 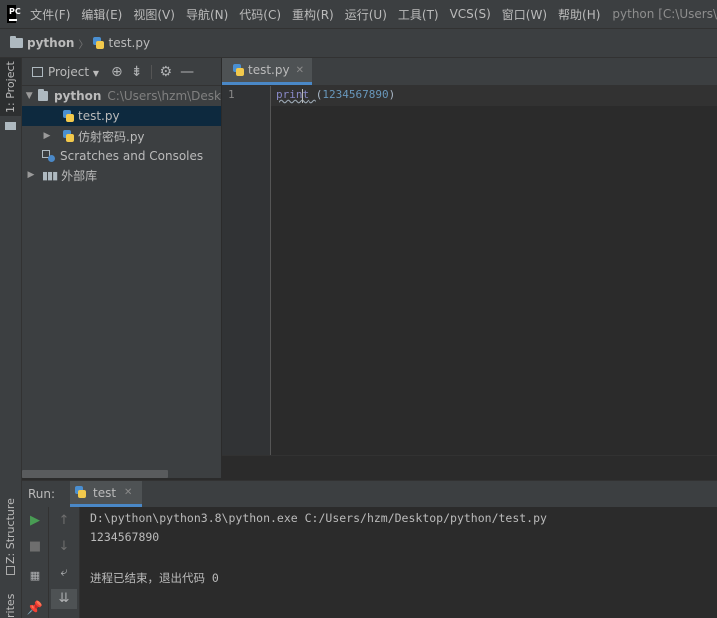 I want to click on window-title: python [C:\Users\, so click(x=664, y=14).